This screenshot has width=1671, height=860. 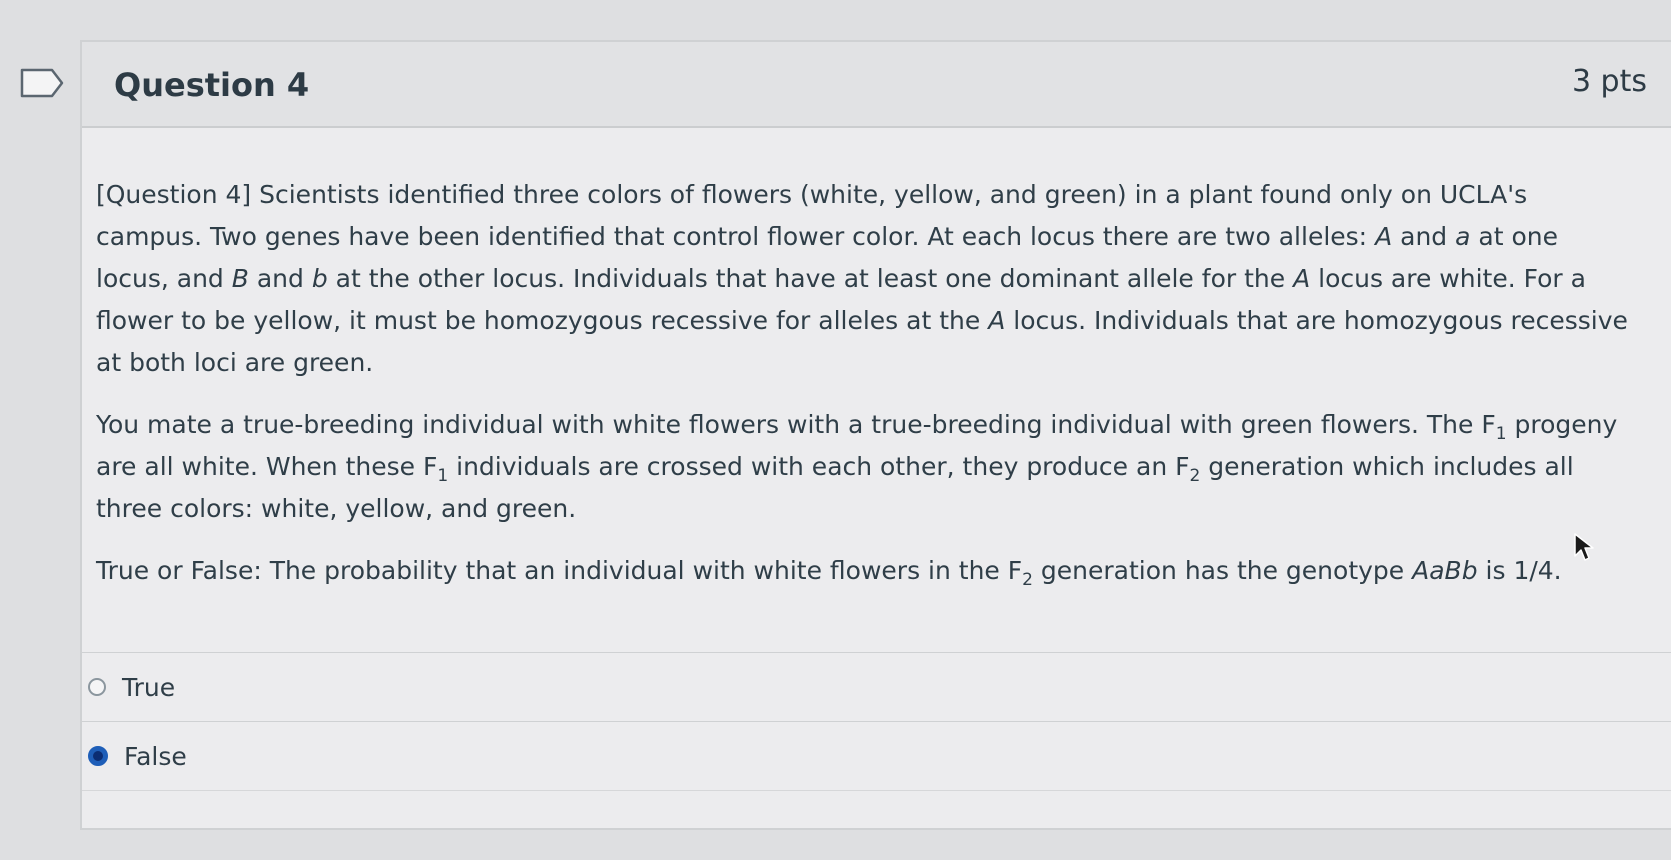 I want to click on radio-true, so click(x=97, y=687).